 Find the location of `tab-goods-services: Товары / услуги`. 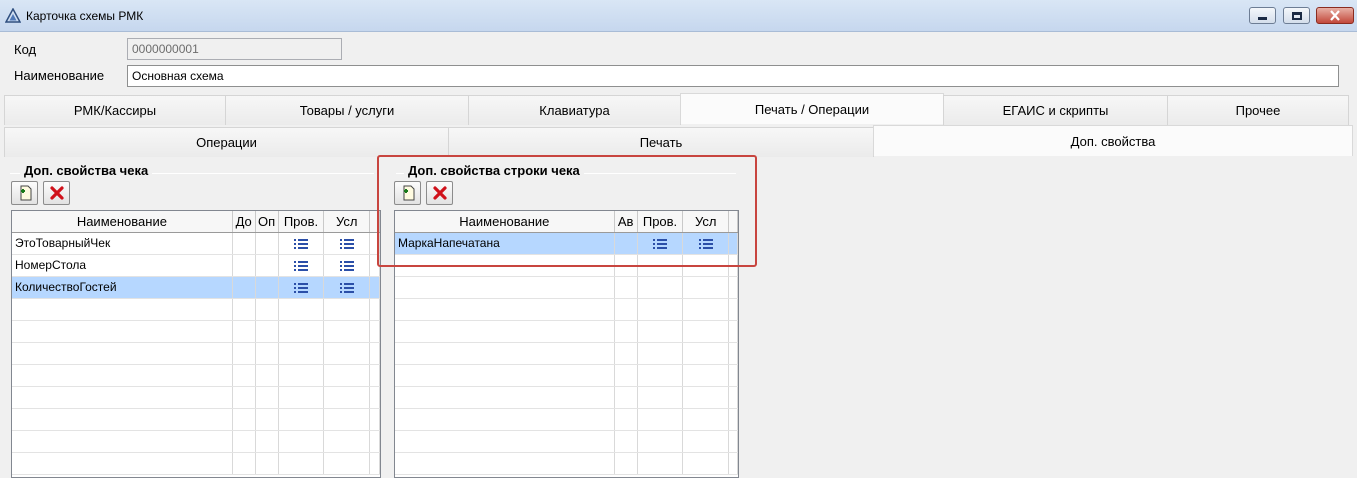

tab-goods-services: Товары / услуги is located at coordinates (347, 110).